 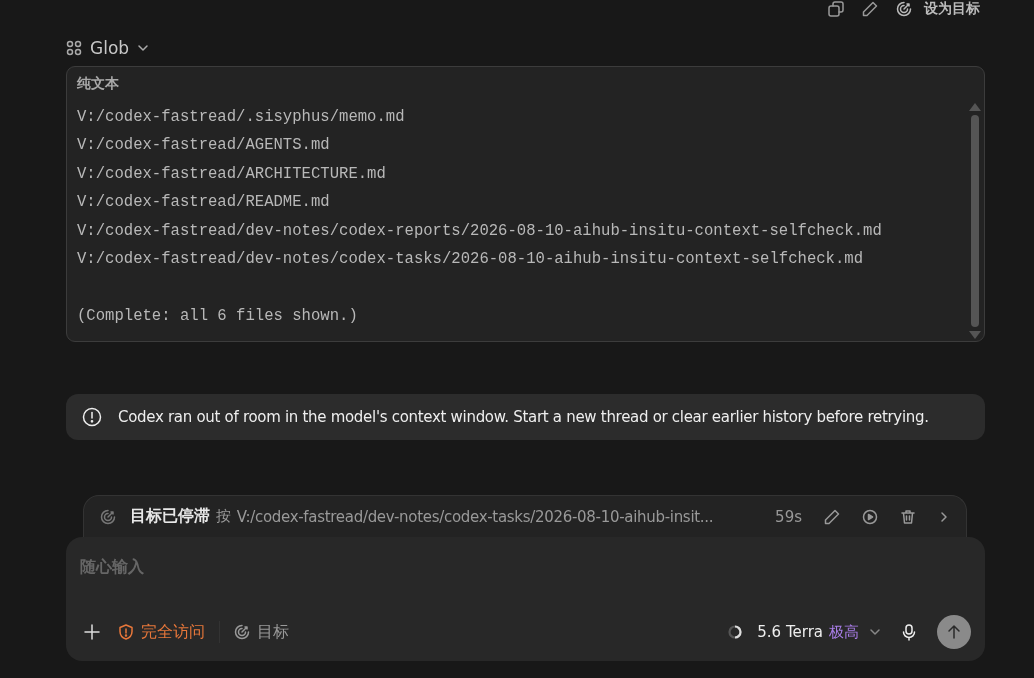 What do you see at coordinates (98, 83) in the screenshot?
I see `output-type-label: 纯文本` at bounding box center [98, 83].